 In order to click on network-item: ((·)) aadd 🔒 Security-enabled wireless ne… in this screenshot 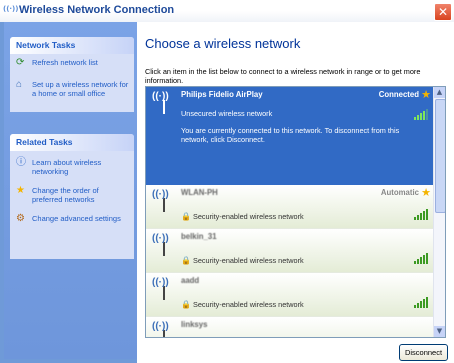, I will do `click(290, 295)`.